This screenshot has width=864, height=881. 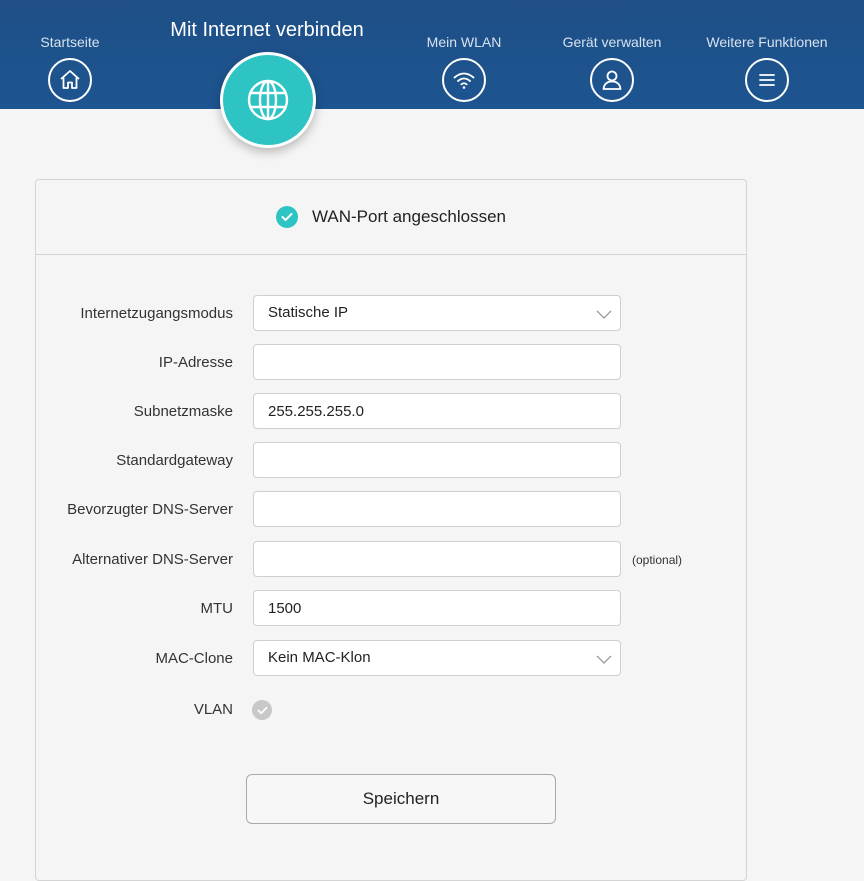 I want to click on wan-status-header: WAN-Port angeschlossen, so click(x=391, y=217).